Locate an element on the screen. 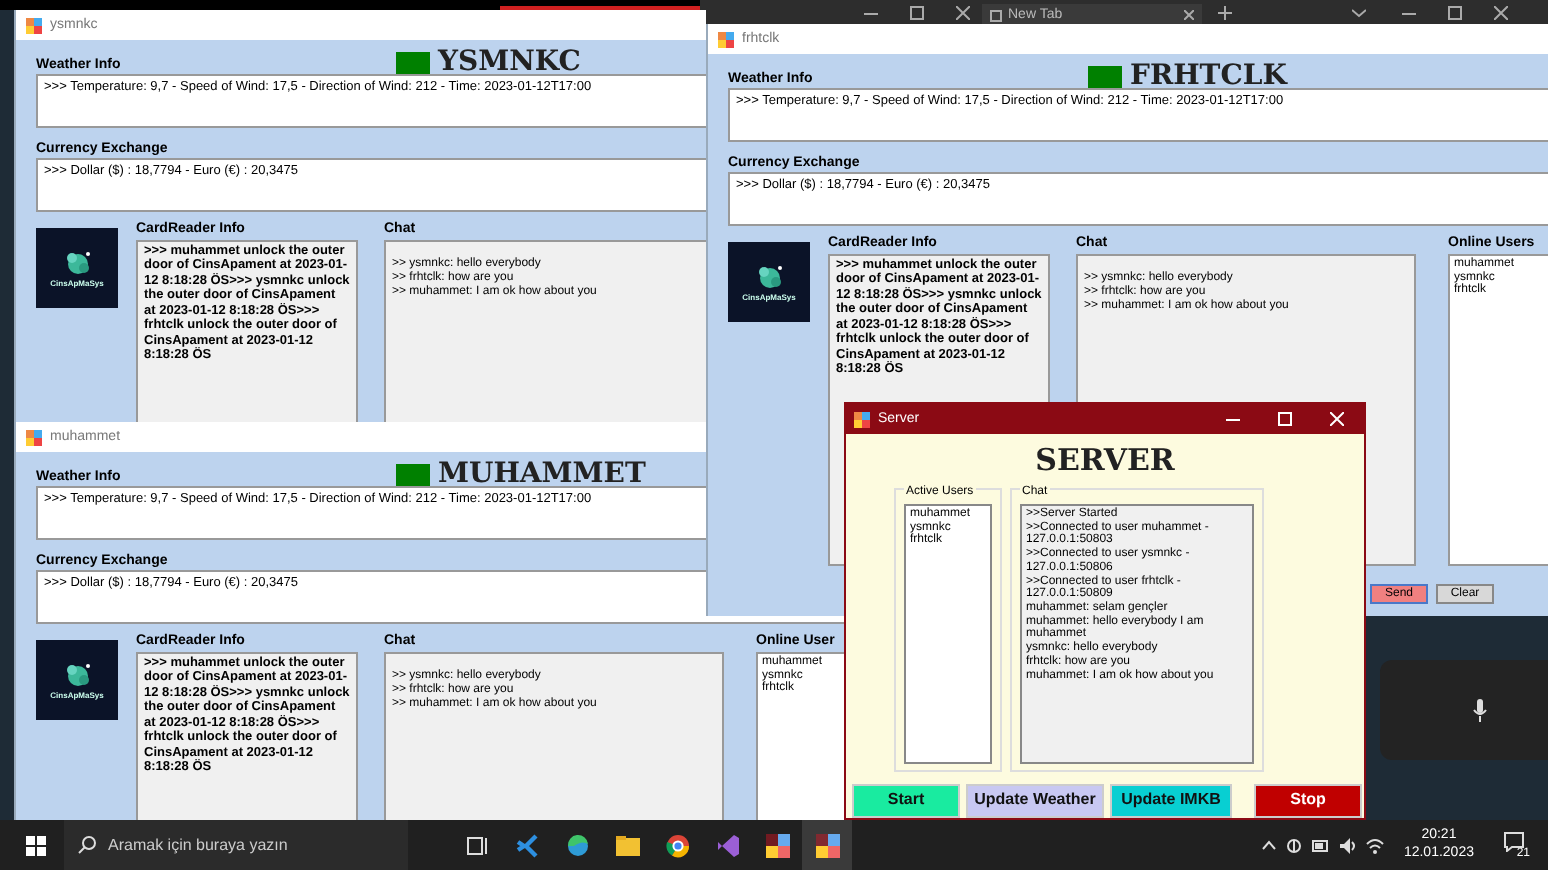  task-view-icon is located at coordinates (477, 845).